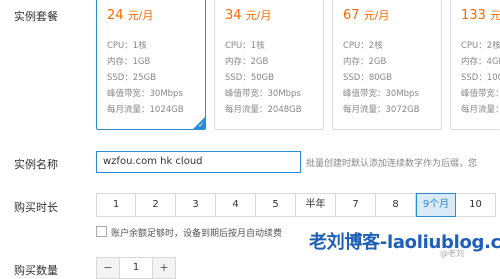 Image resolution: width=500 pixels, height=279 pixels. I want to click on instance-name-input: wzfou.com hk cloud, so click(198, 162).